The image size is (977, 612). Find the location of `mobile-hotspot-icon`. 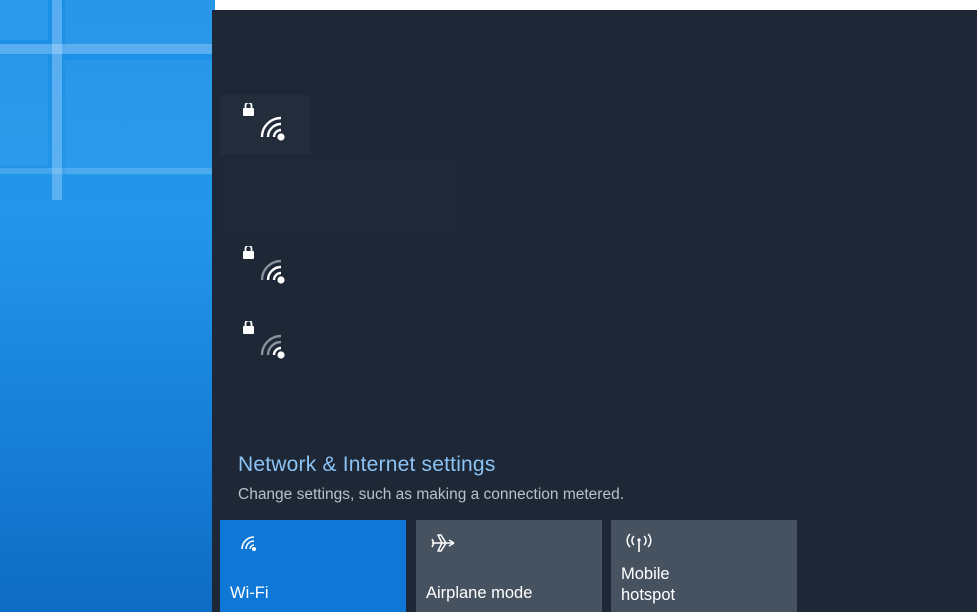

mobile-hotspot-icon is located at coordinates (639, 542).